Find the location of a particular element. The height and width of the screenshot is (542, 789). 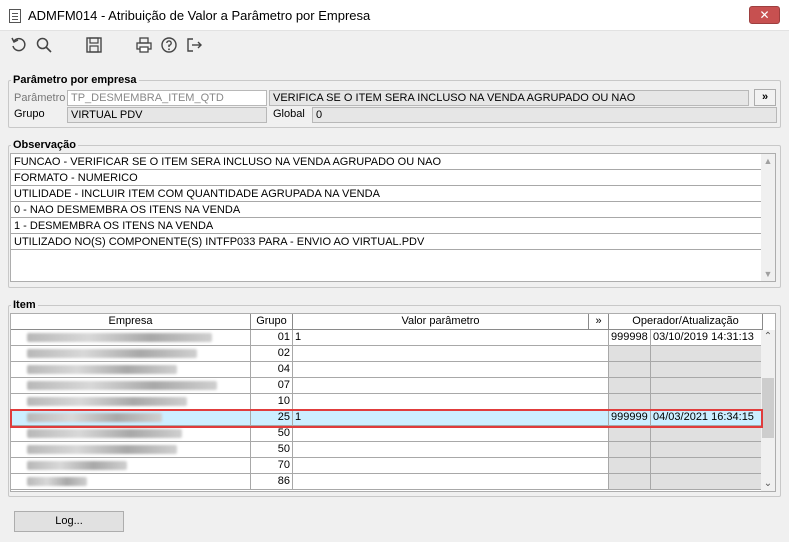

parametro-field: TP_DESMEMBRA_ITEM_QTD is located at coordinates (167, 98).